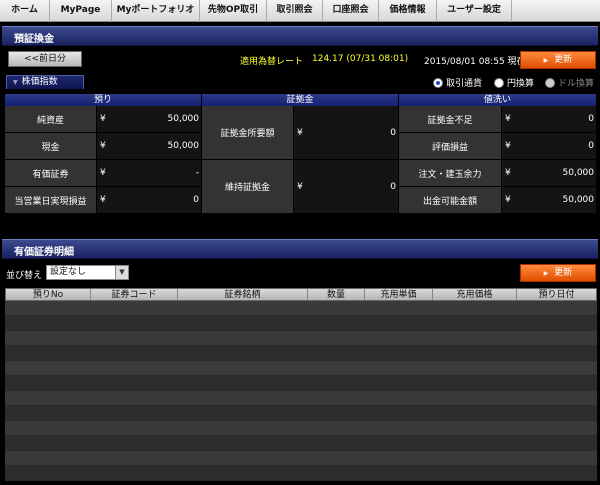 Image resolution: width=600 pixels, height=485 pixels. Describe the element at coordinates (121, 272) in the screenshot. I see `dropdown-arrow-icon: ▼` at that location.